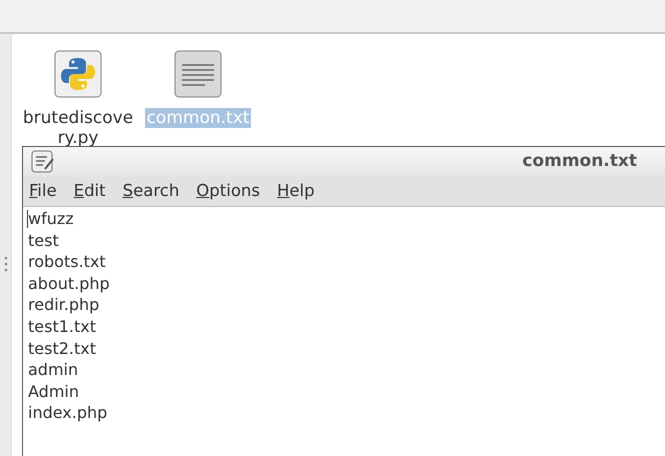 This screenshot has width=665, height=456. I want to click on text-line: test1.txt, so click(63, 327).